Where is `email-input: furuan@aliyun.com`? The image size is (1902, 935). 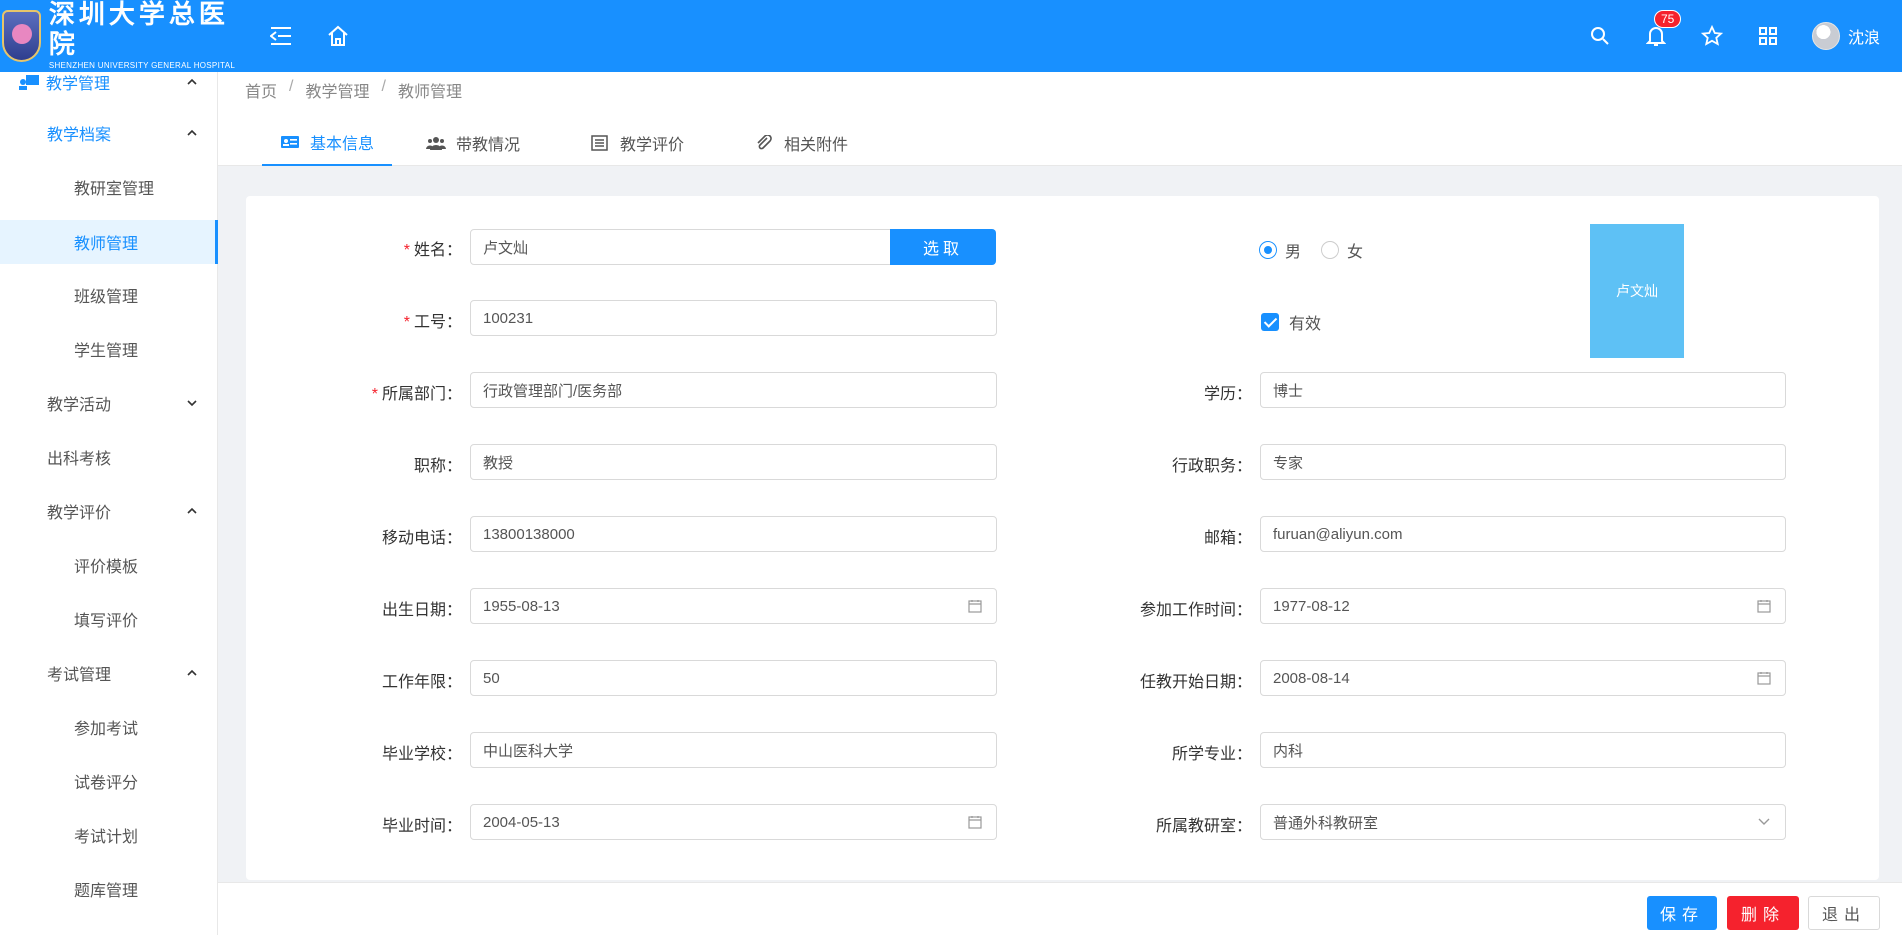
email-input: furuan@aliyun.com is located at coordinates (1523, 534).